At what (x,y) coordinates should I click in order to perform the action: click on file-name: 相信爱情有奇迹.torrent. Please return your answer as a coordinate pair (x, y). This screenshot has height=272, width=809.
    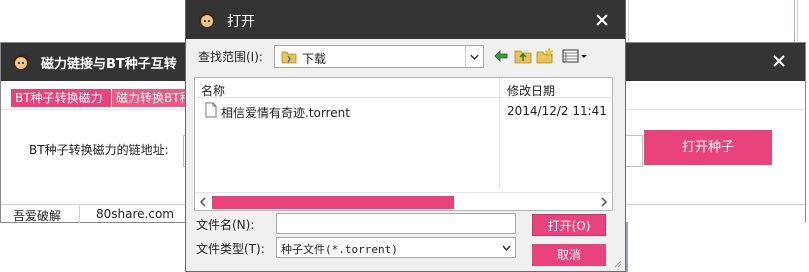
    Looking at the image, I should click on (285, 113).